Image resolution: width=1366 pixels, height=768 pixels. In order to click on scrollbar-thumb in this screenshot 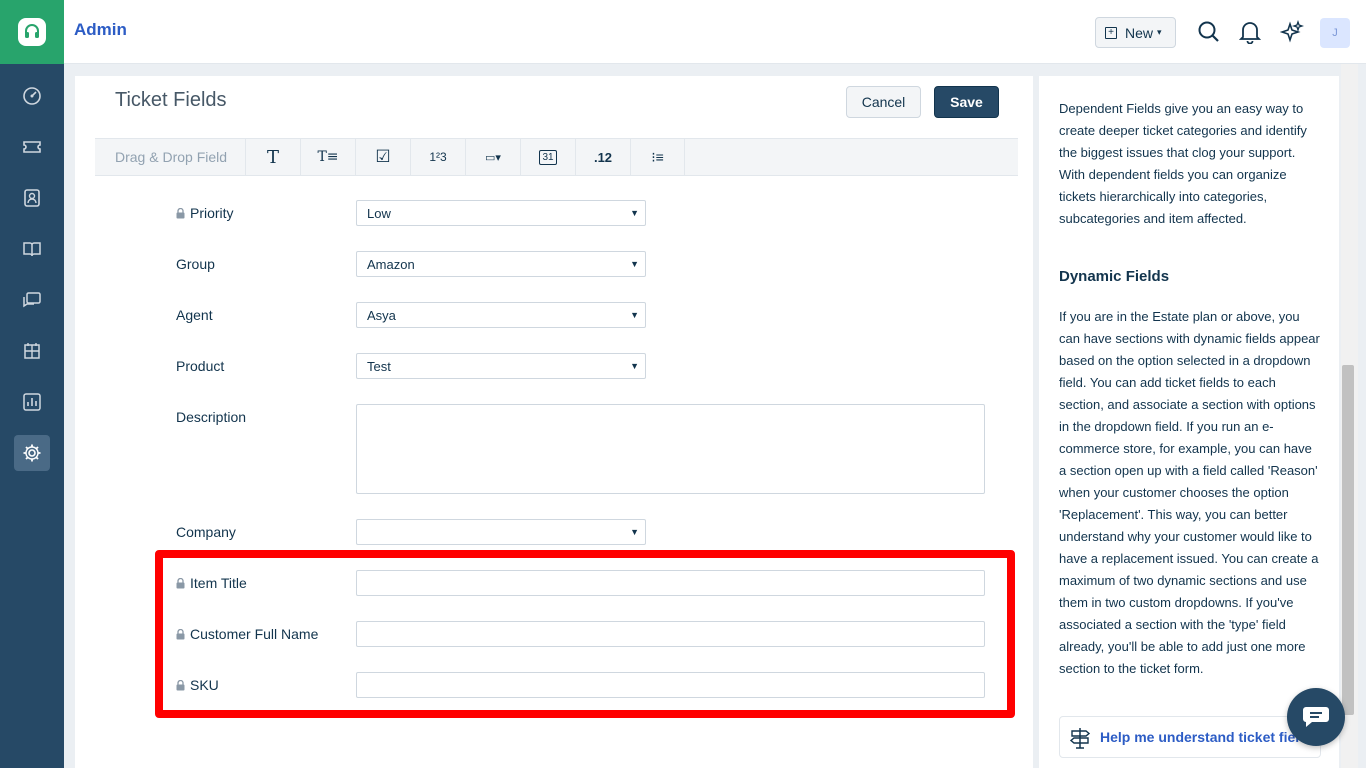, I will do `click(1348, 540)`.